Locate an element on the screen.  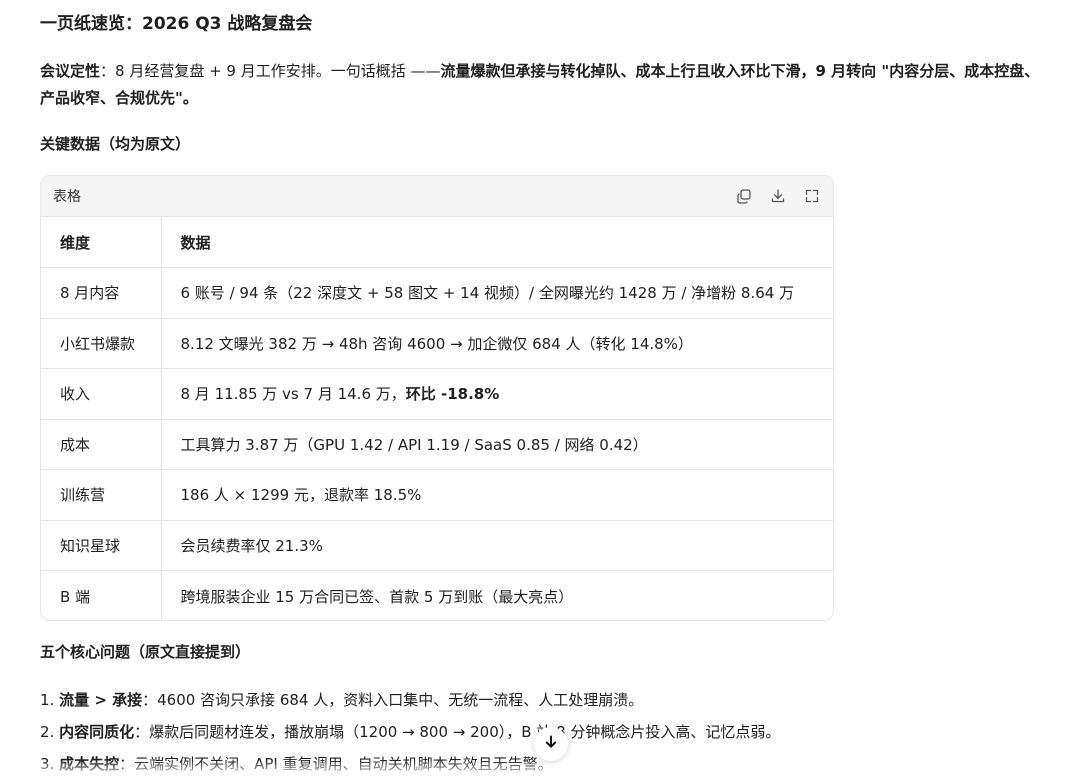
table-card-label: 表格 is located at coordinates (67, 197).